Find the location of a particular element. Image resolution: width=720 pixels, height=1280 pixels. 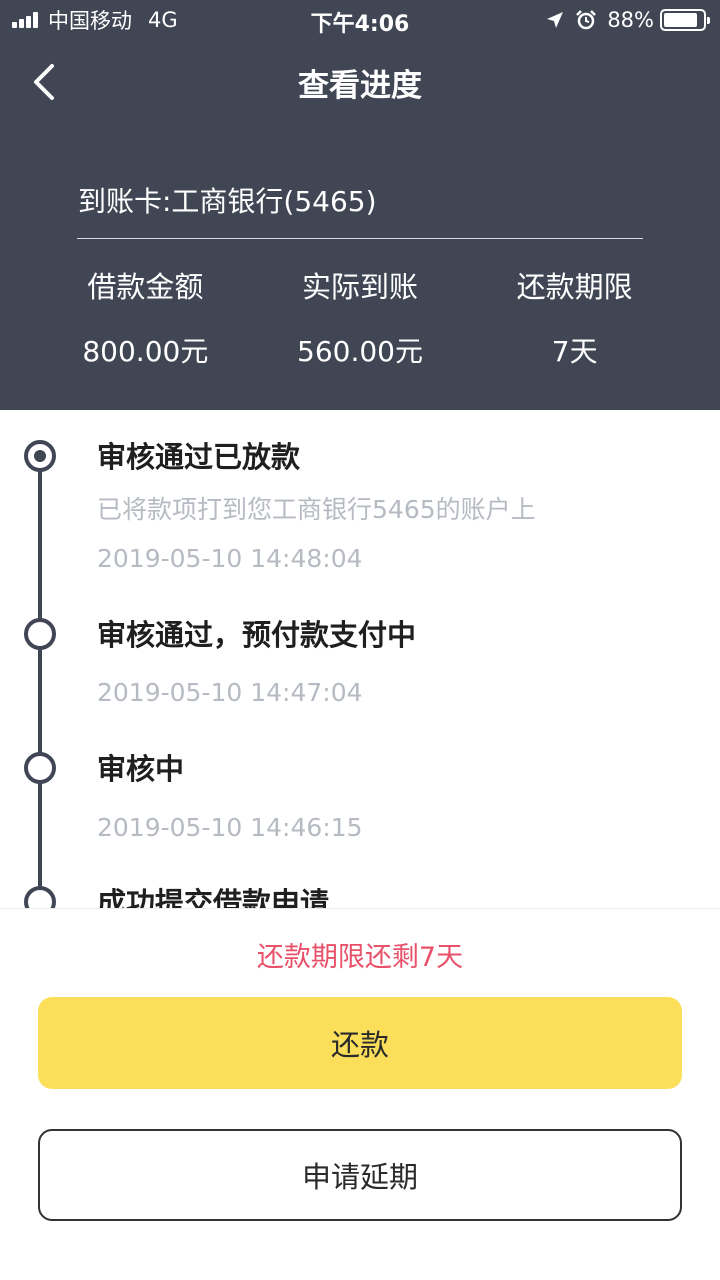

page-title: 查看进度 is located at coordinates (360, 86).